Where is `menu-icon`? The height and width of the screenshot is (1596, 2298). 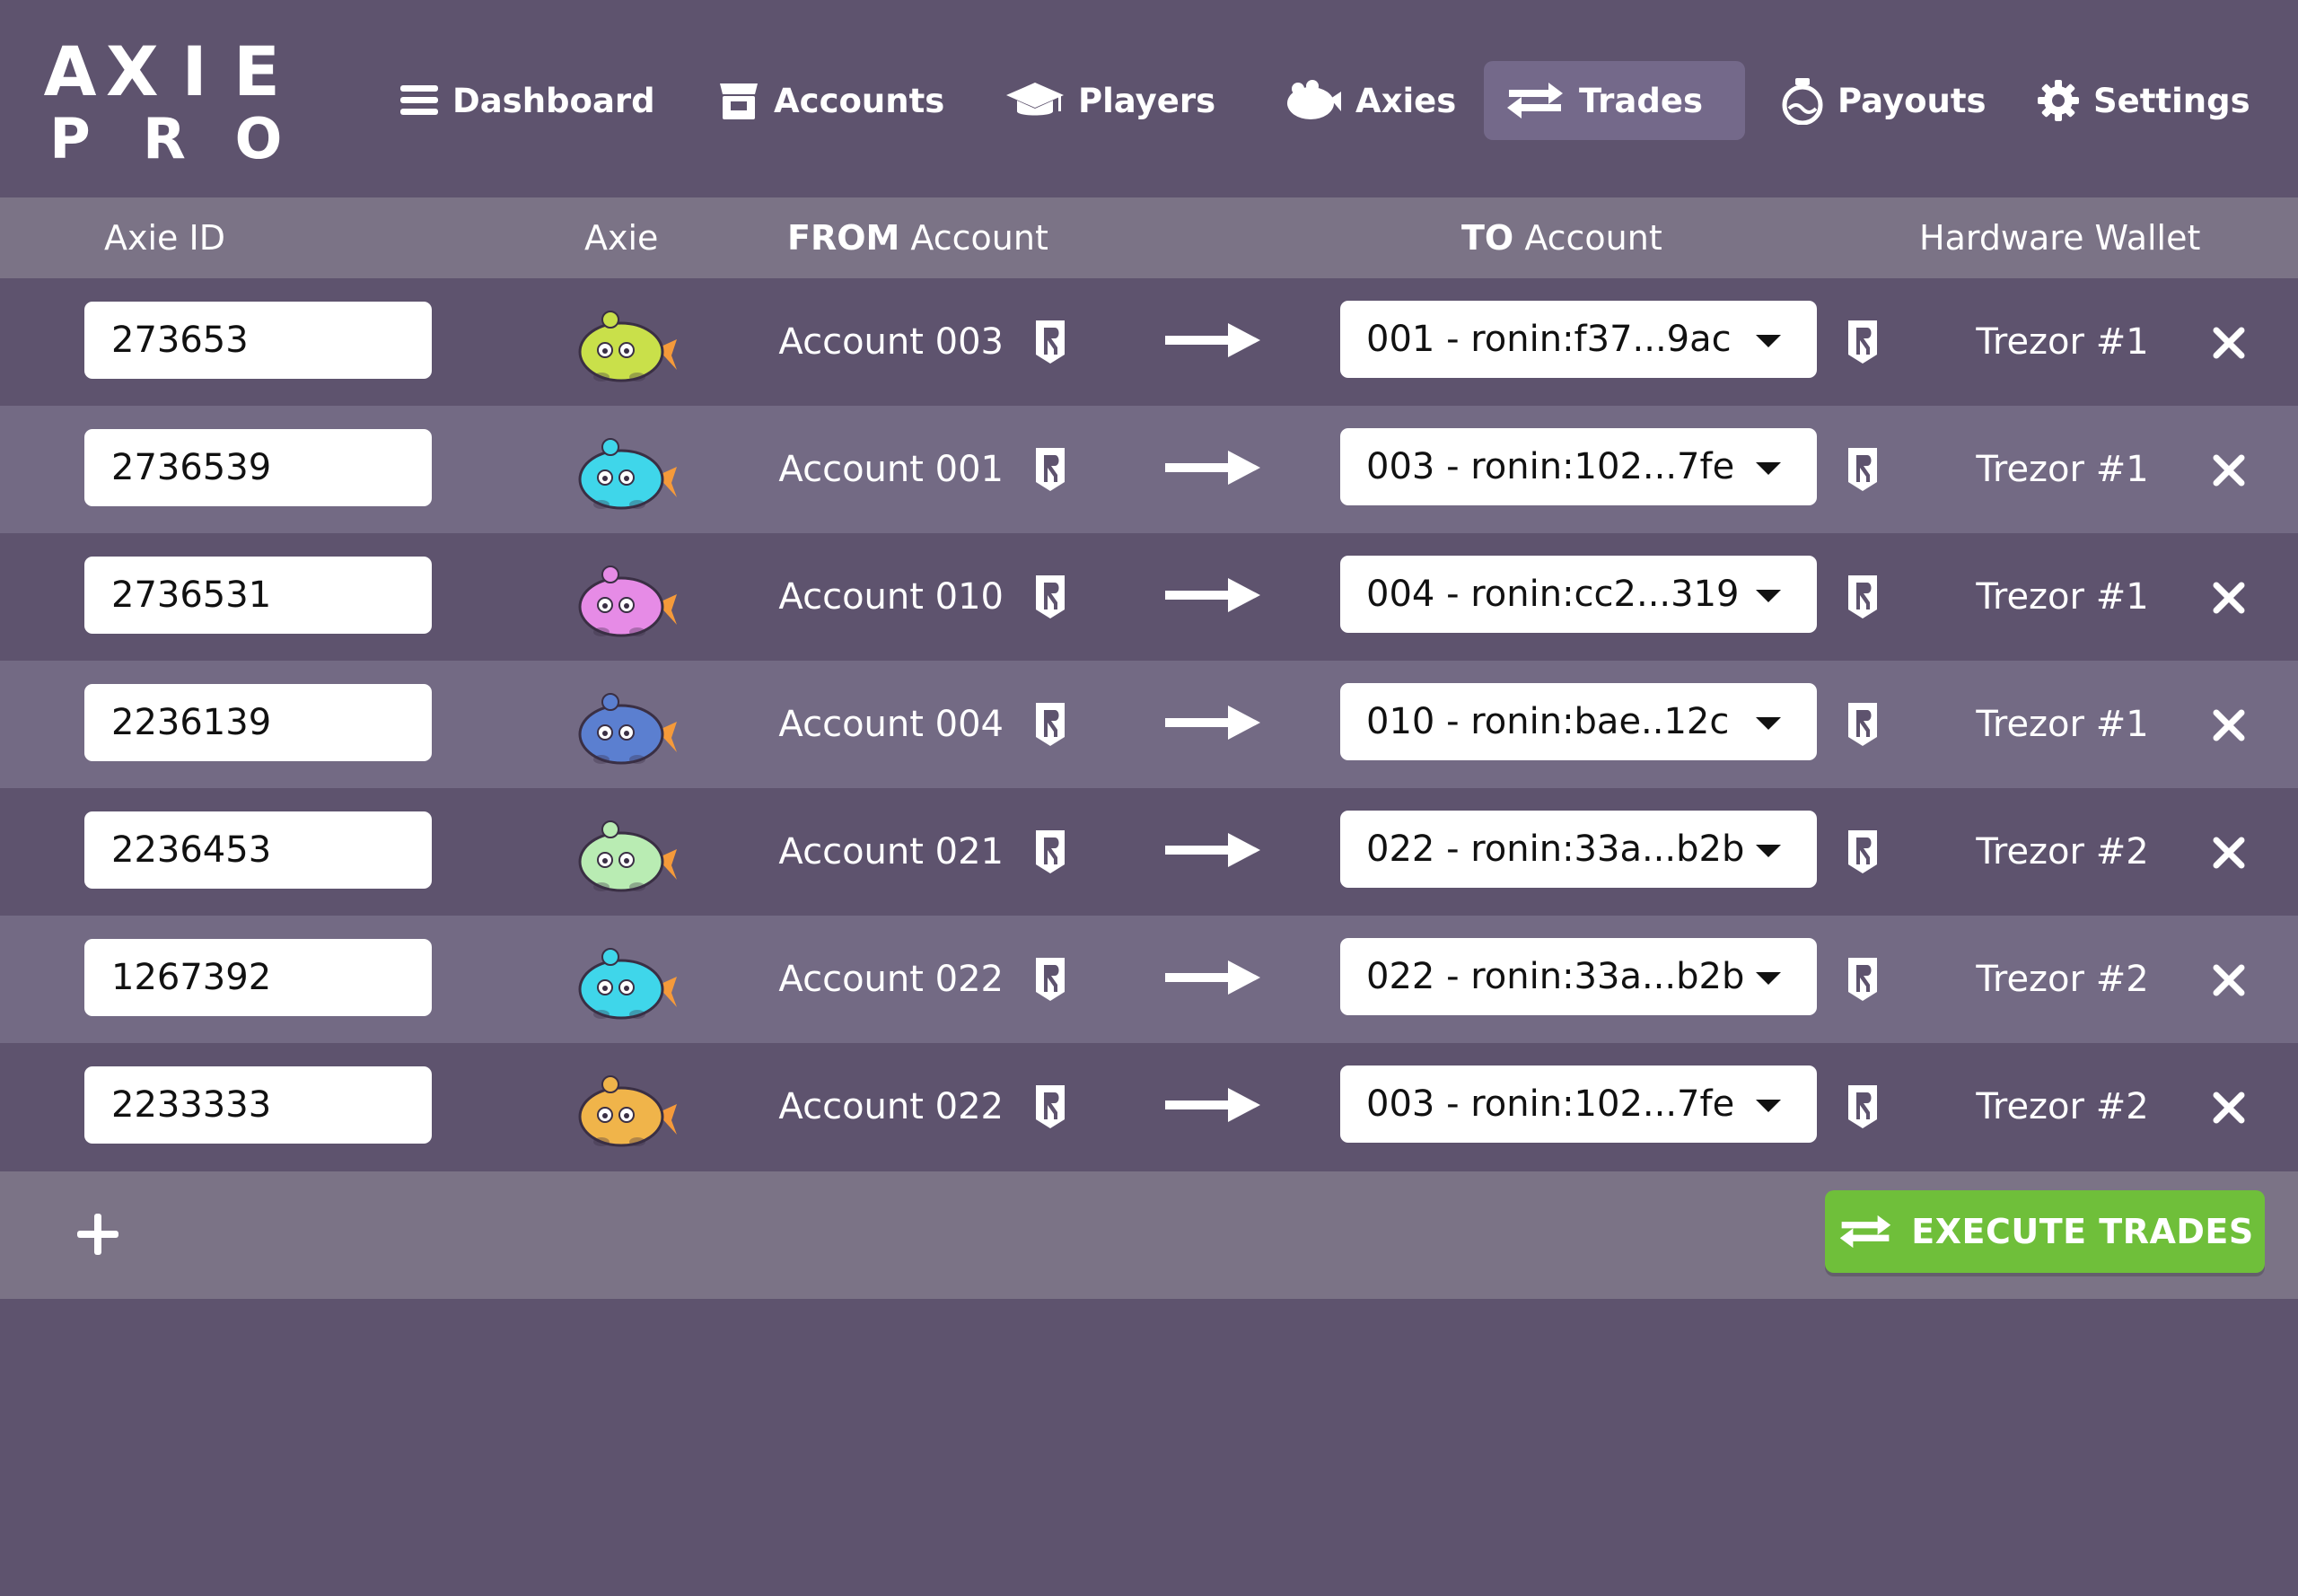
menu-icon is located at coordinates (419, 100).